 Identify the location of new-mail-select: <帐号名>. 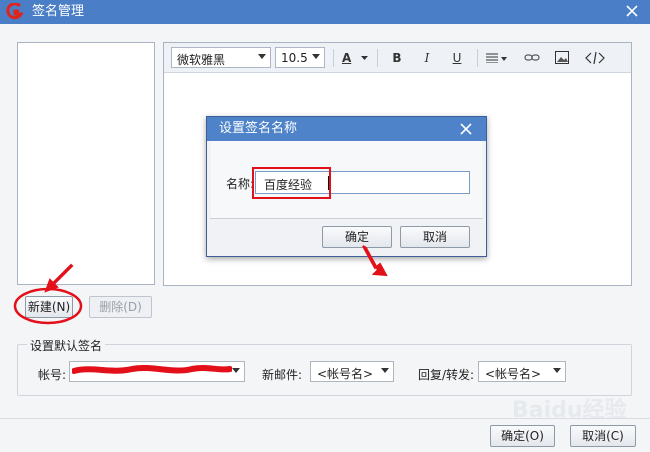
(352, 371).